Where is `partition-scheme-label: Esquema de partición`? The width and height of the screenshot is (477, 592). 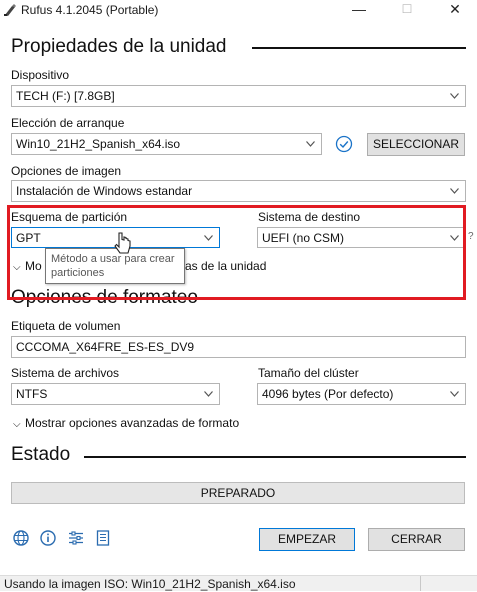
partition-scheme-label: Esquema de partición is located at coordinates (69, 217).